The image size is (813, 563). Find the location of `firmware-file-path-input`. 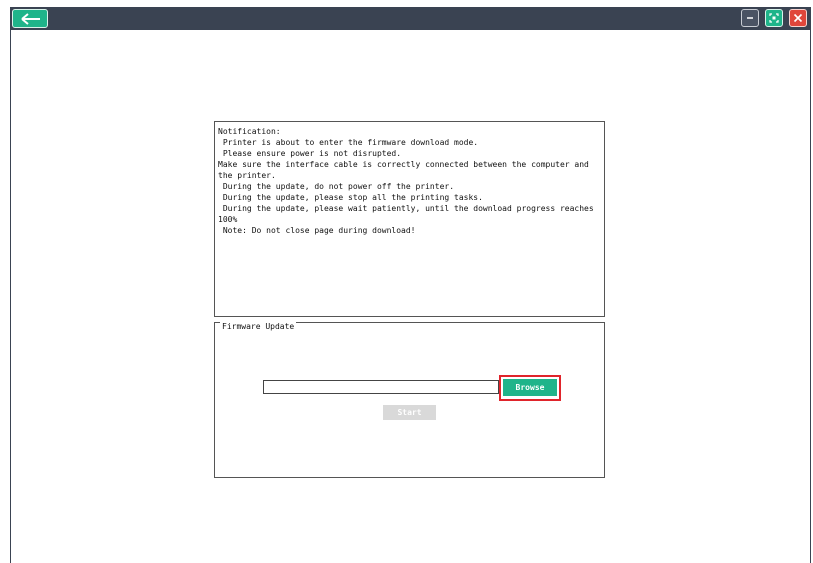

firmware-file-path-input is located at coordinates (381, 387).